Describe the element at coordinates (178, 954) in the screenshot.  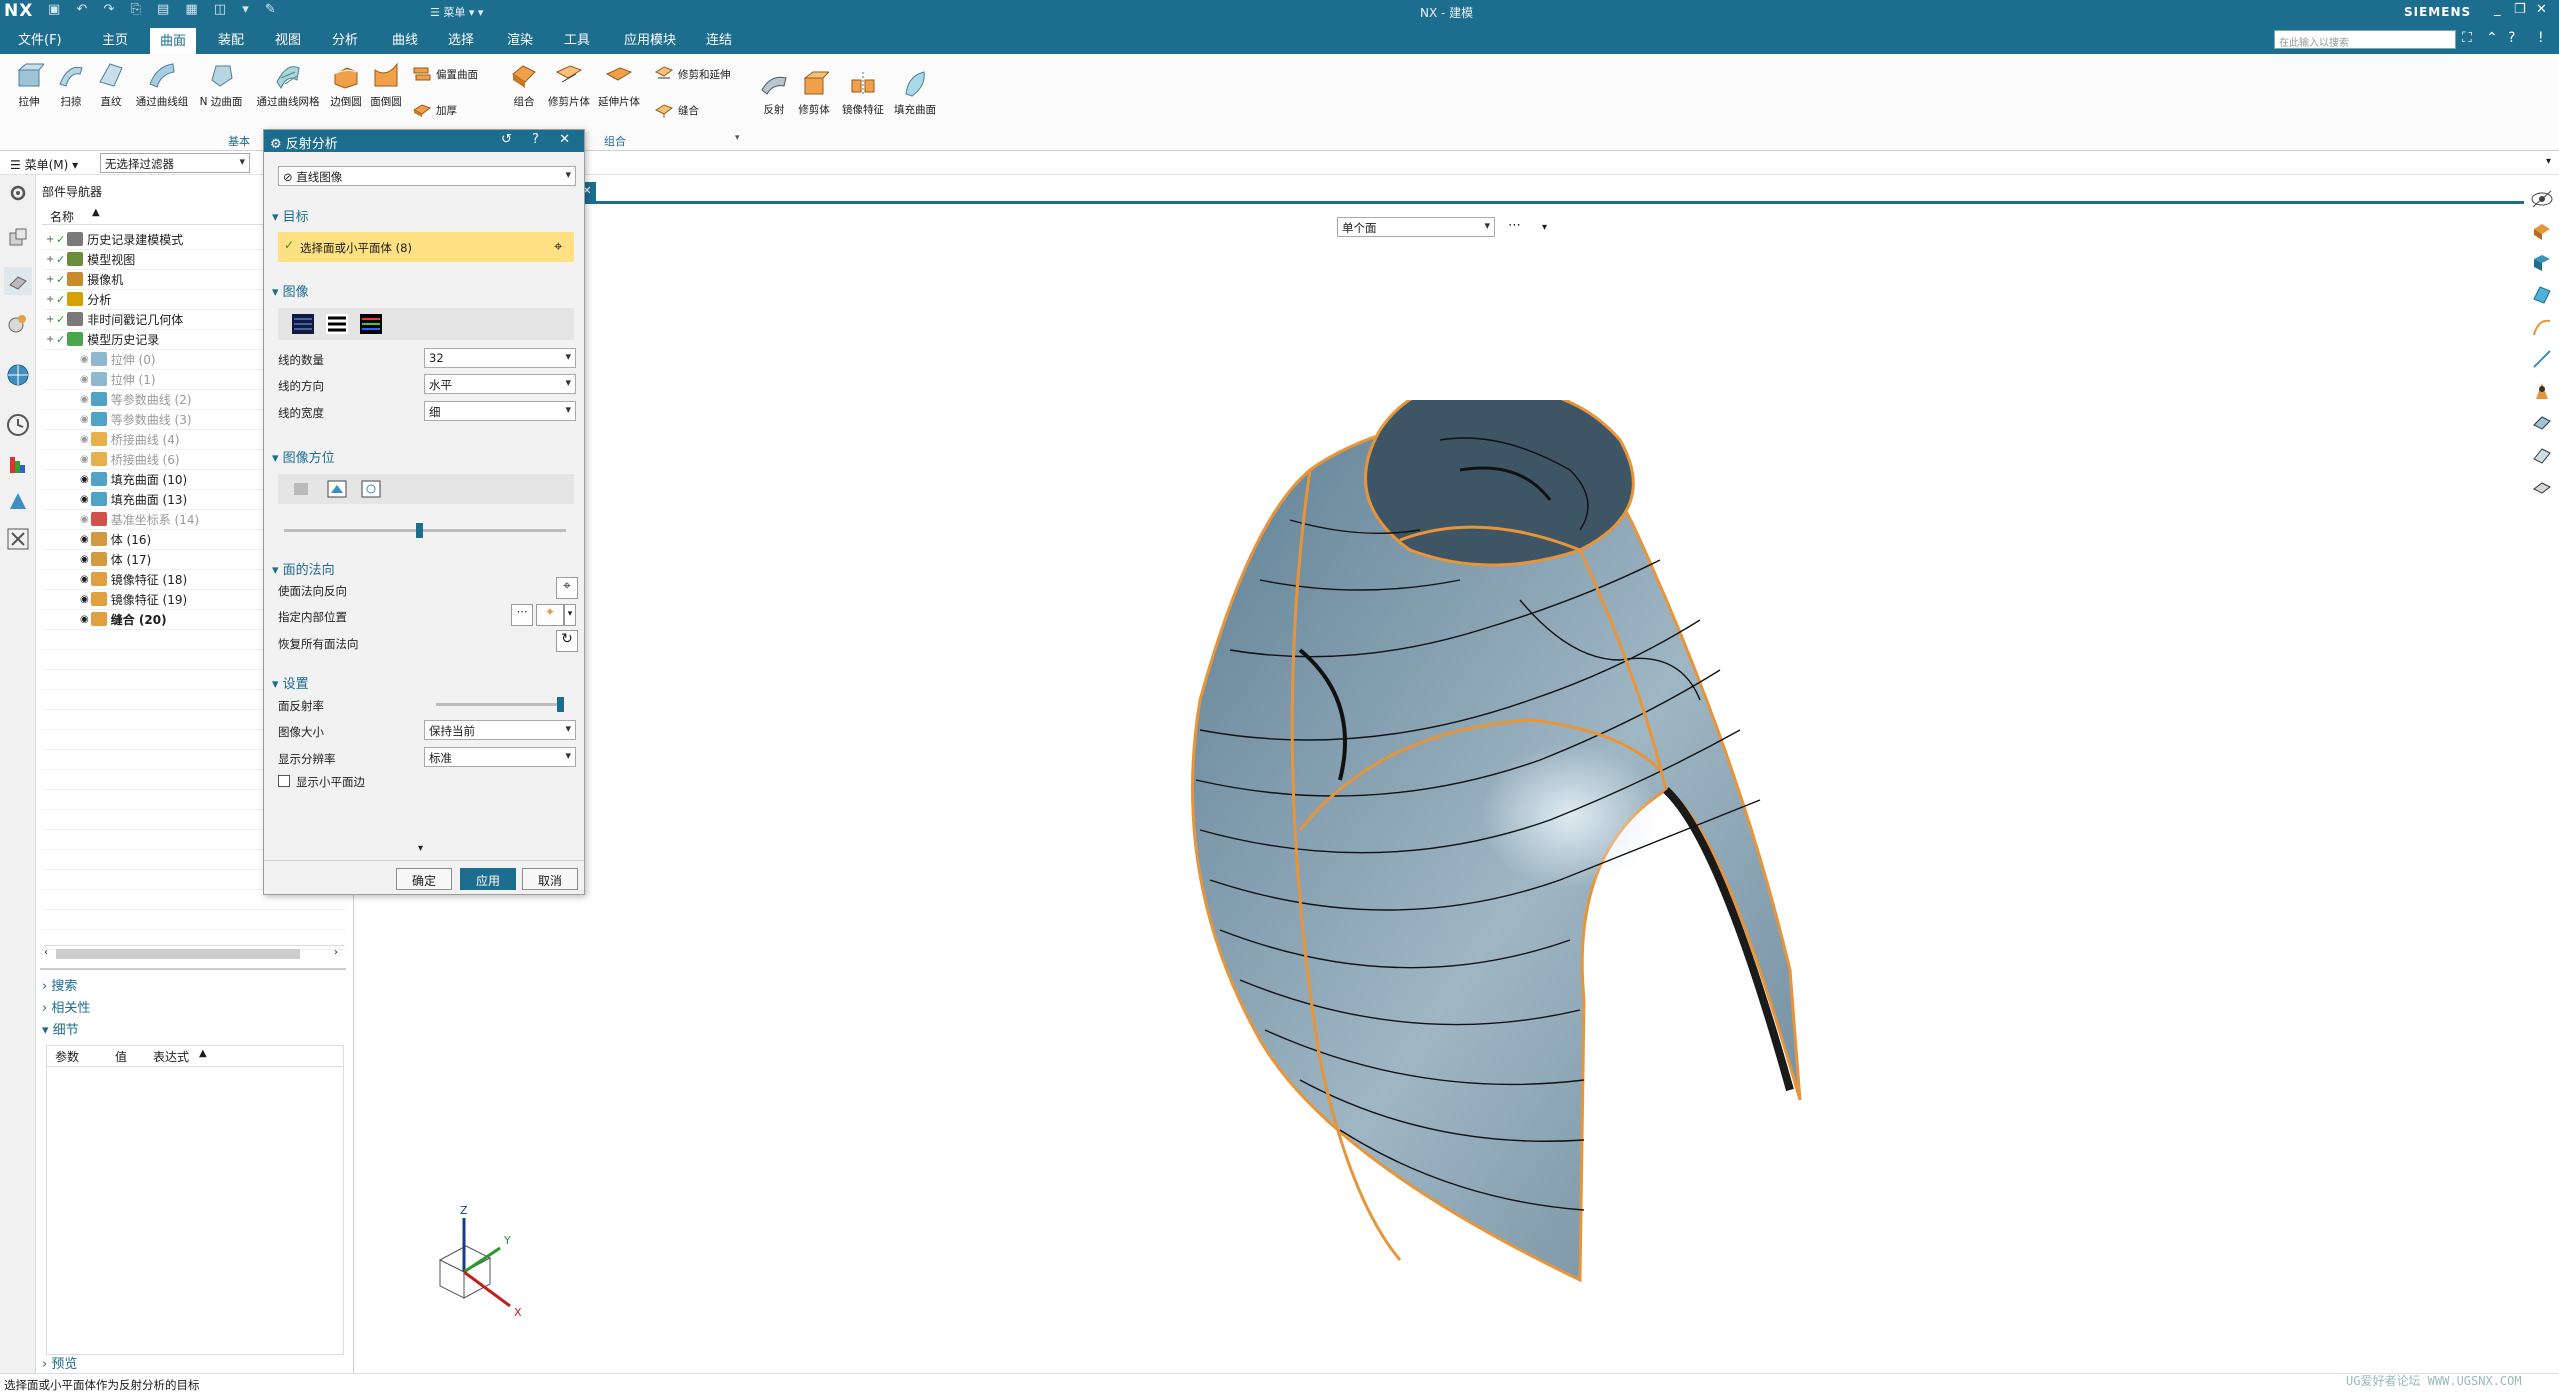
I see `scroll-thumb` at that location.